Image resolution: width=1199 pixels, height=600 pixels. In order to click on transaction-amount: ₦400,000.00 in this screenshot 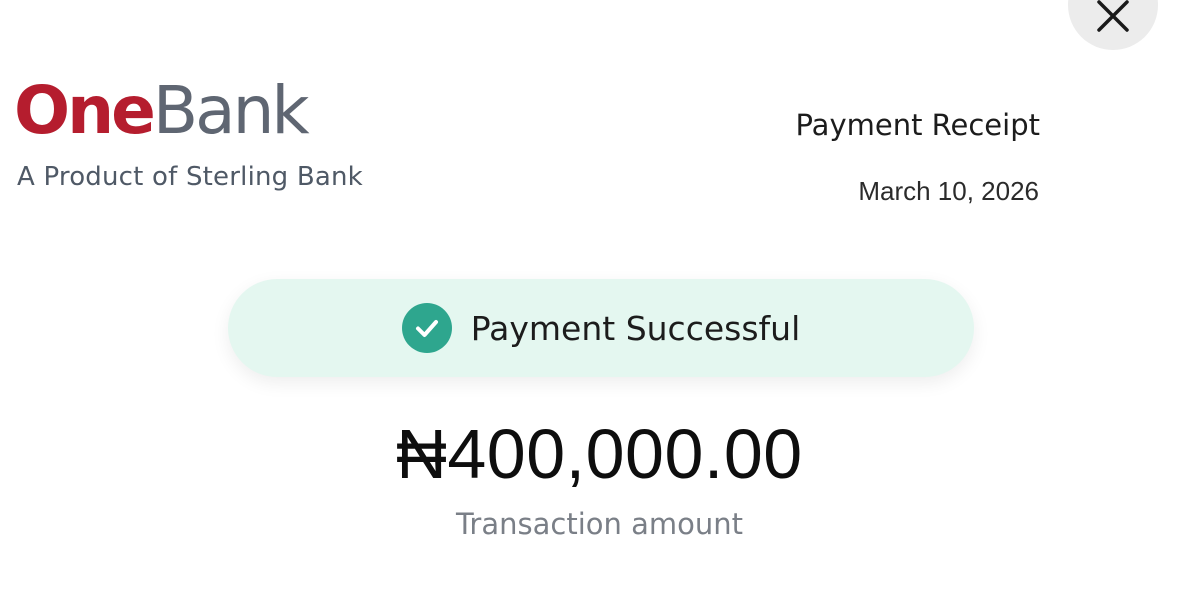, I will do `click(599, 454)`.